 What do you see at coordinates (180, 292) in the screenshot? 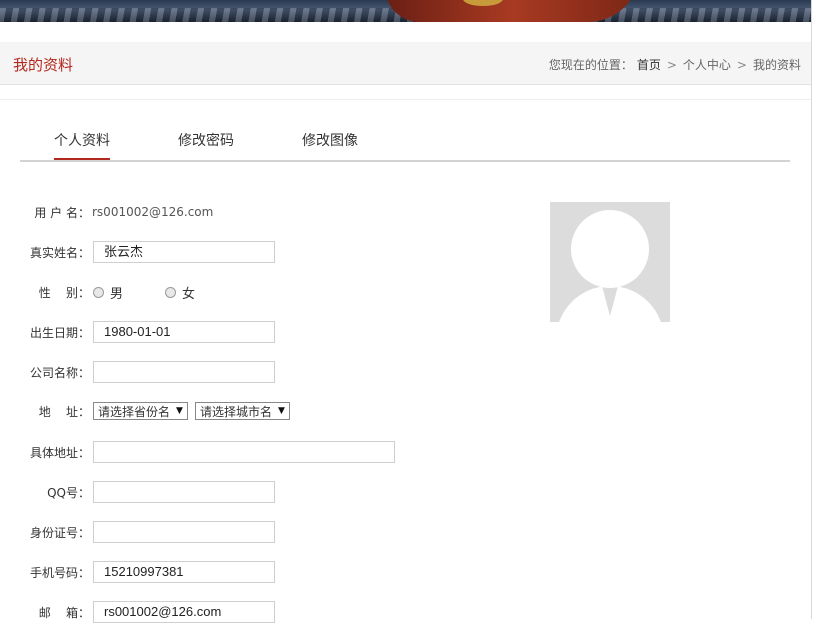
I see `gender-female-option: 女` at bounding box center [180, 292].